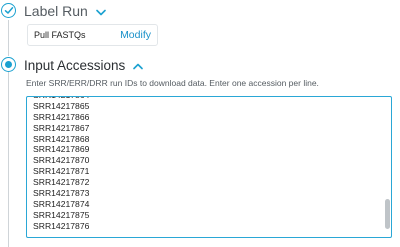  I want to click on accession-line: SRR14217872, so click(61, 182).